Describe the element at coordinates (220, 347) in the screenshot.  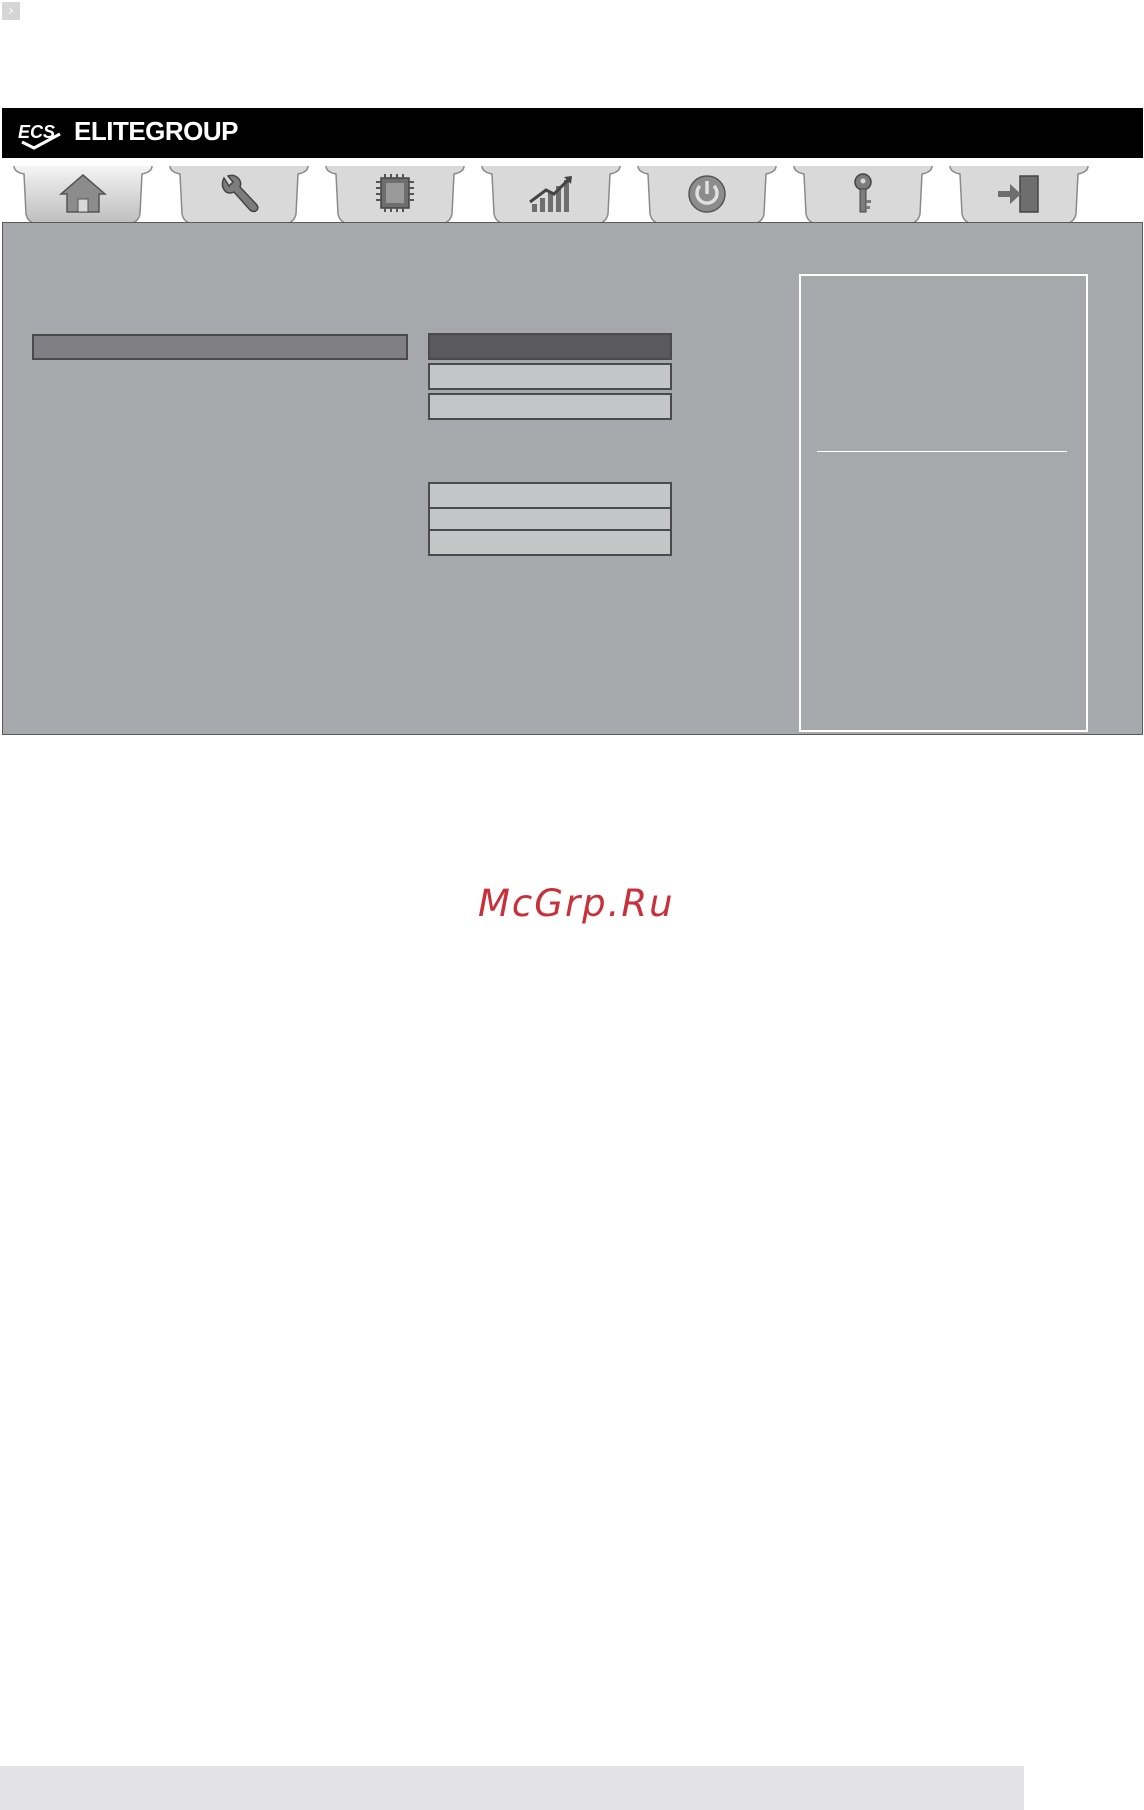
I see `selected-setting-row` at that location.